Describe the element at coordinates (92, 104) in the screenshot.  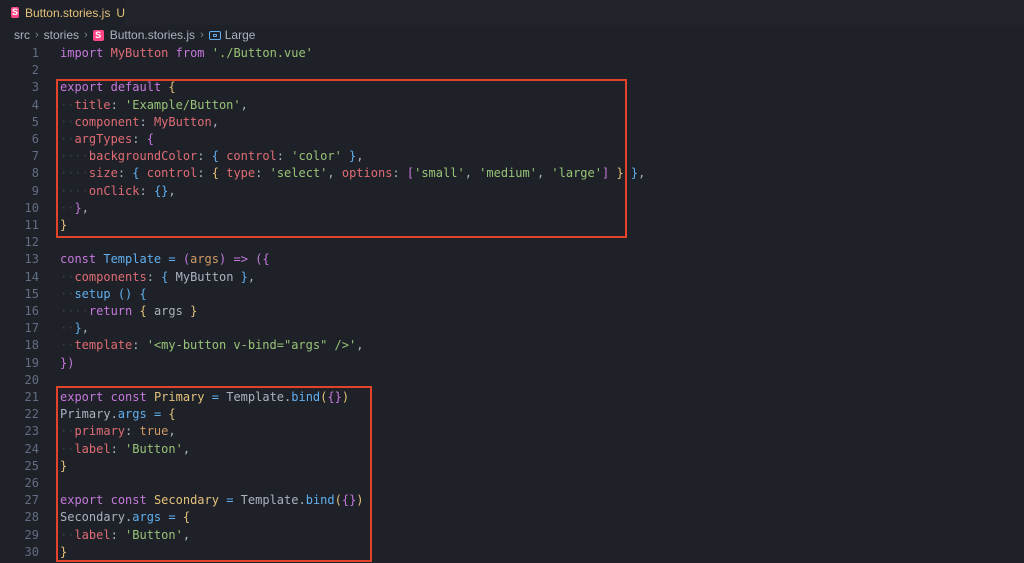
I see `code-token: title` at that location.